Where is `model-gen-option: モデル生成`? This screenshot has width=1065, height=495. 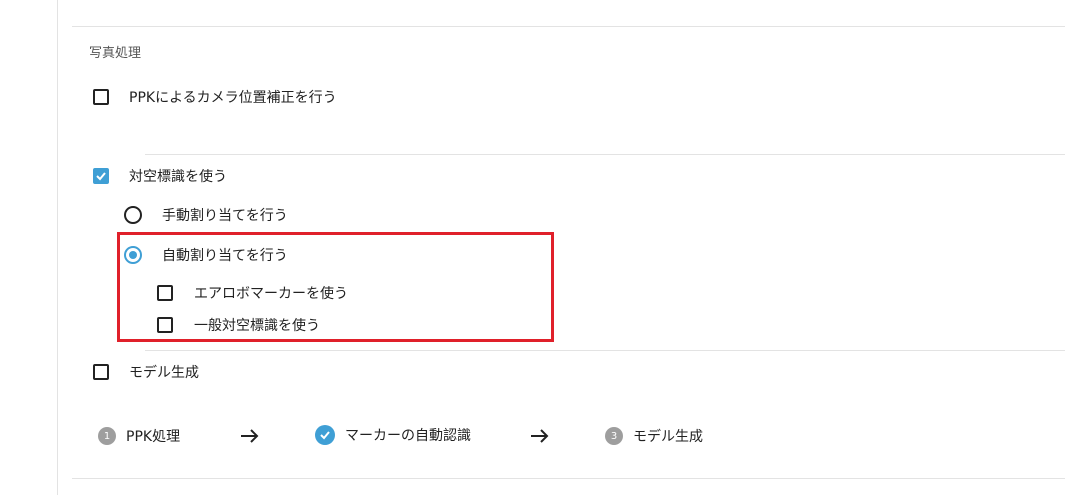
model-gen-option: モデル生成 is located at coordinates (146, 372).